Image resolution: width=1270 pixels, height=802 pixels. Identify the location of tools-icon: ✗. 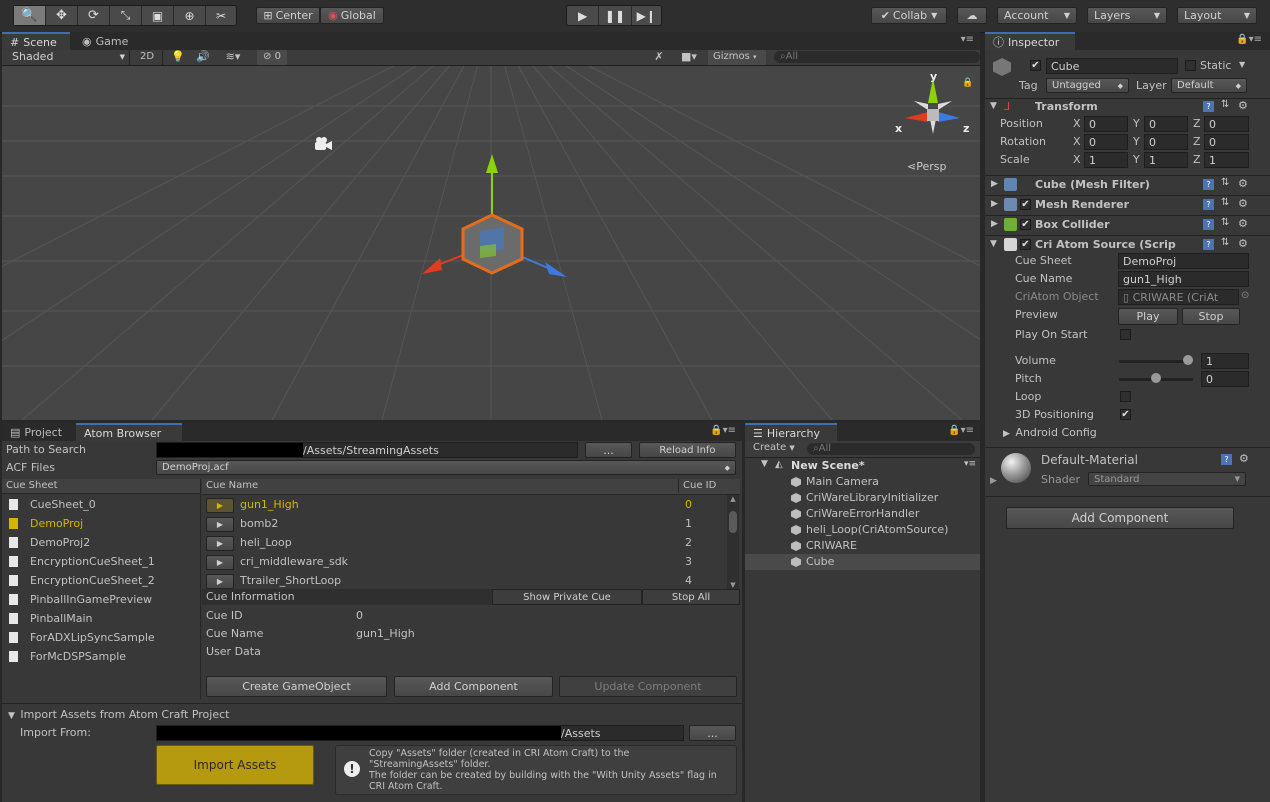
(659, 57).